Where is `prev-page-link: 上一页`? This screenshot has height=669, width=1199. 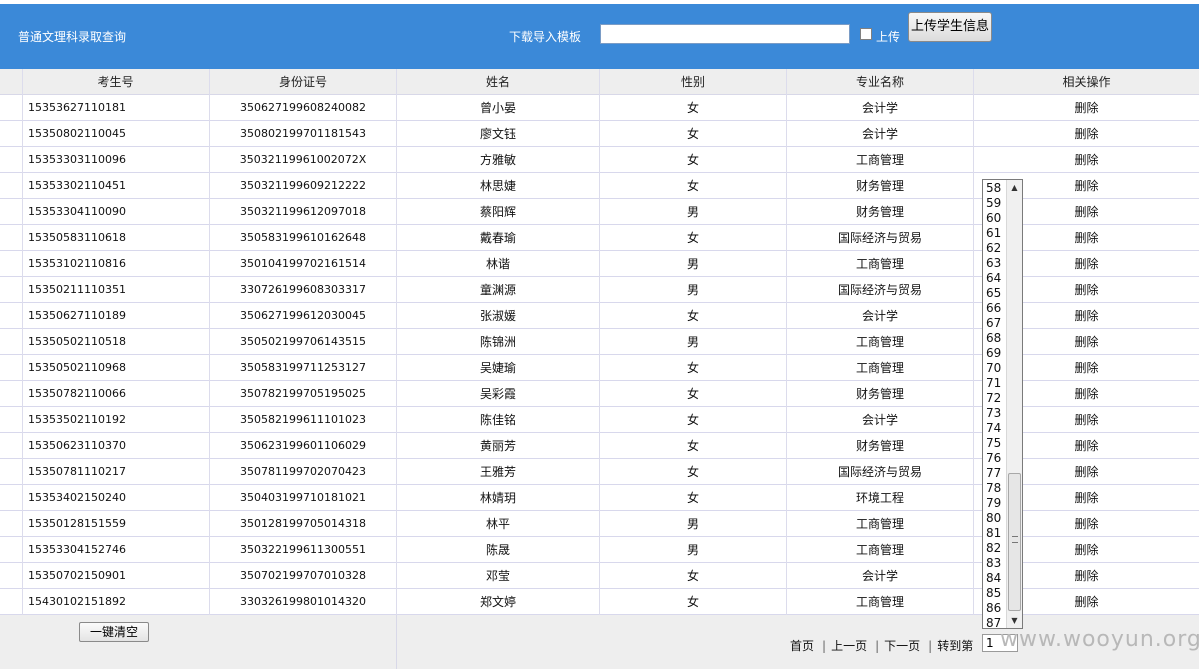 prev-page-link: 上一页 is located at coordinates (849, 646).